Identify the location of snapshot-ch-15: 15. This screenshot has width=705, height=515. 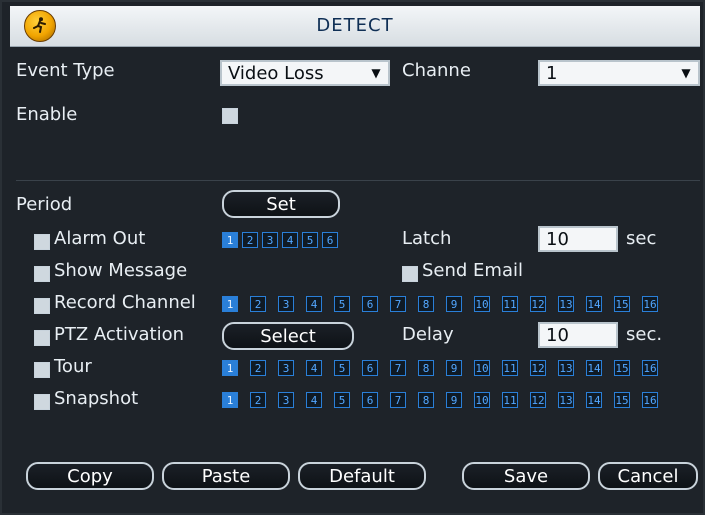
(622, 400).